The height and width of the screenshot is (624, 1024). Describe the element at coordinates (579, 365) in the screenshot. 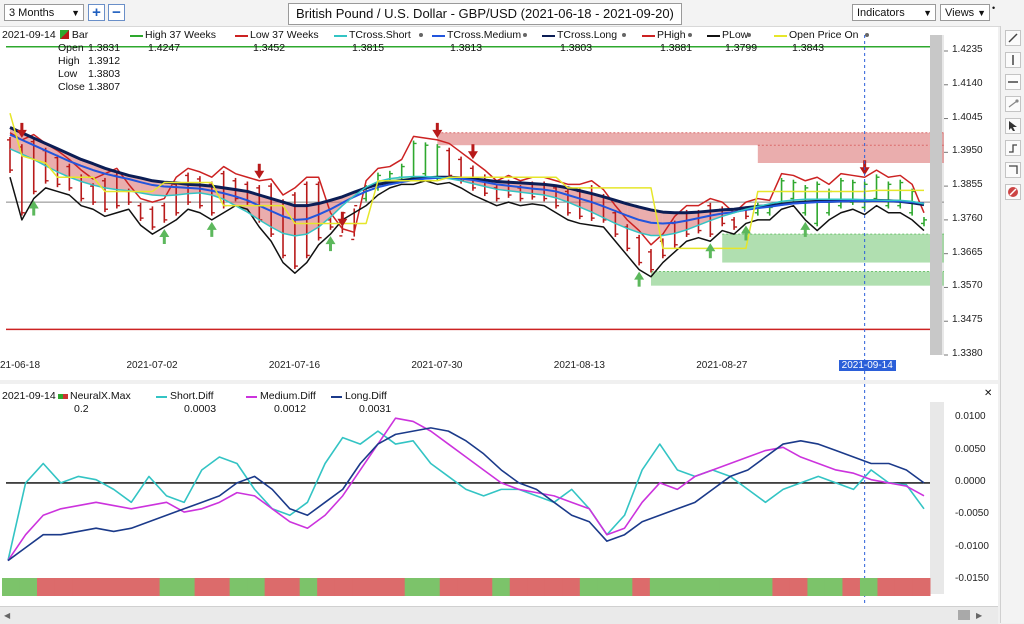

I see `x-tick-label: 2021-08-13` at that location.